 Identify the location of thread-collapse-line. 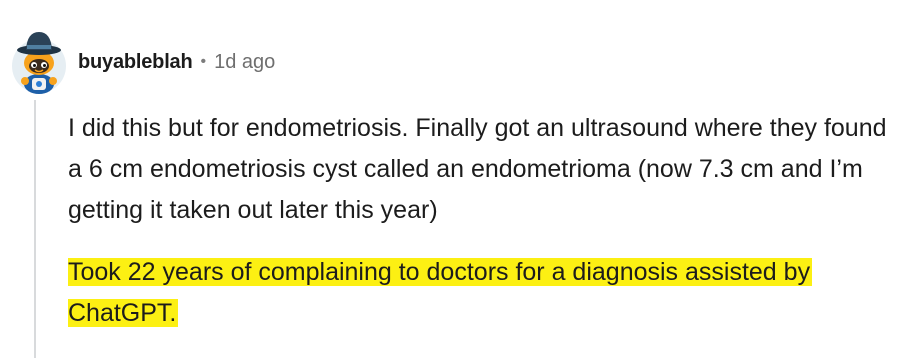
(35, 229).